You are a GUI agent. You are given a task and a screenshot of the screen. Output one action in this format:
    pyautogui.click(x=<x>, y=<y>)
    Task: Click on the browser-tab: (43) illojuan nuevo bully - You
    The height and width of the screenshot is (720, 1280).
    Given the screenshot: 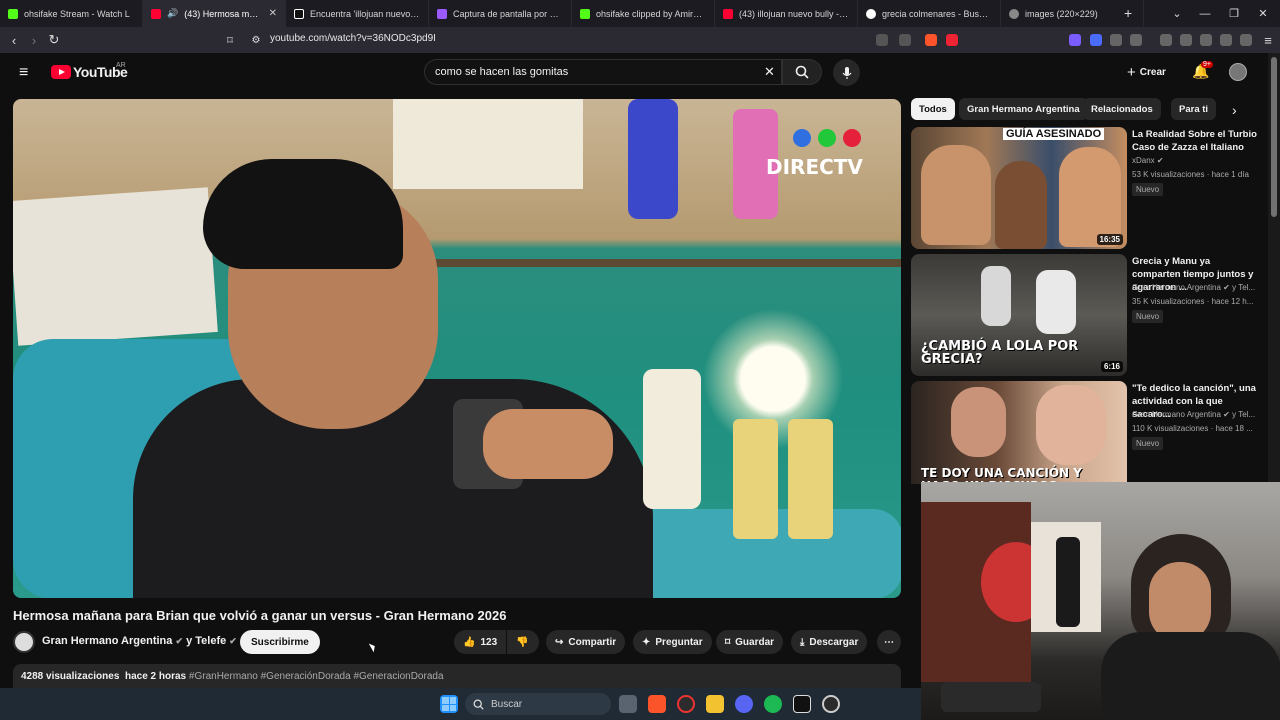 What is the action you would take?
    pyautogui.click(x=786, y=13)
    